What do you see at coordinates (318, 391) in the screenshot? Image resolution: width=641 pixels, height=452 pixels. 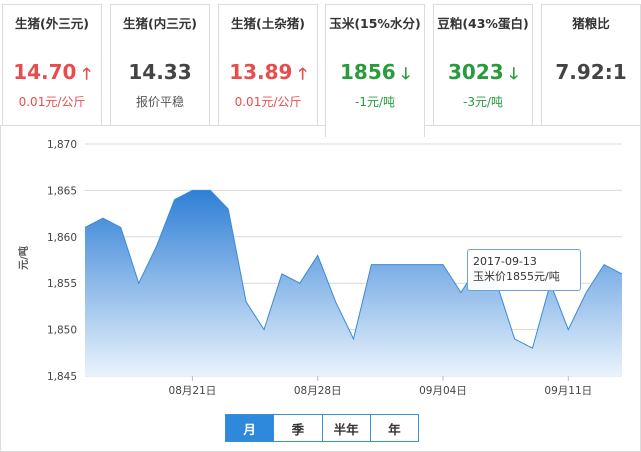 I see `x-tick-label: 08月28日` at bounding box center [318, 391].